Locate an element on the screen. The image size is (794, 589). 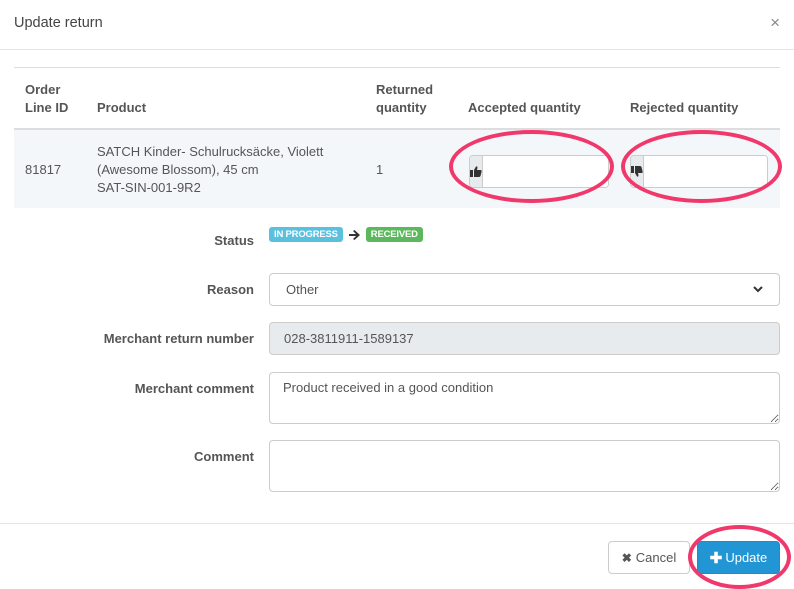
product-sku: SAT-SIN-001-9R2 is located at coordinates (149, 187).